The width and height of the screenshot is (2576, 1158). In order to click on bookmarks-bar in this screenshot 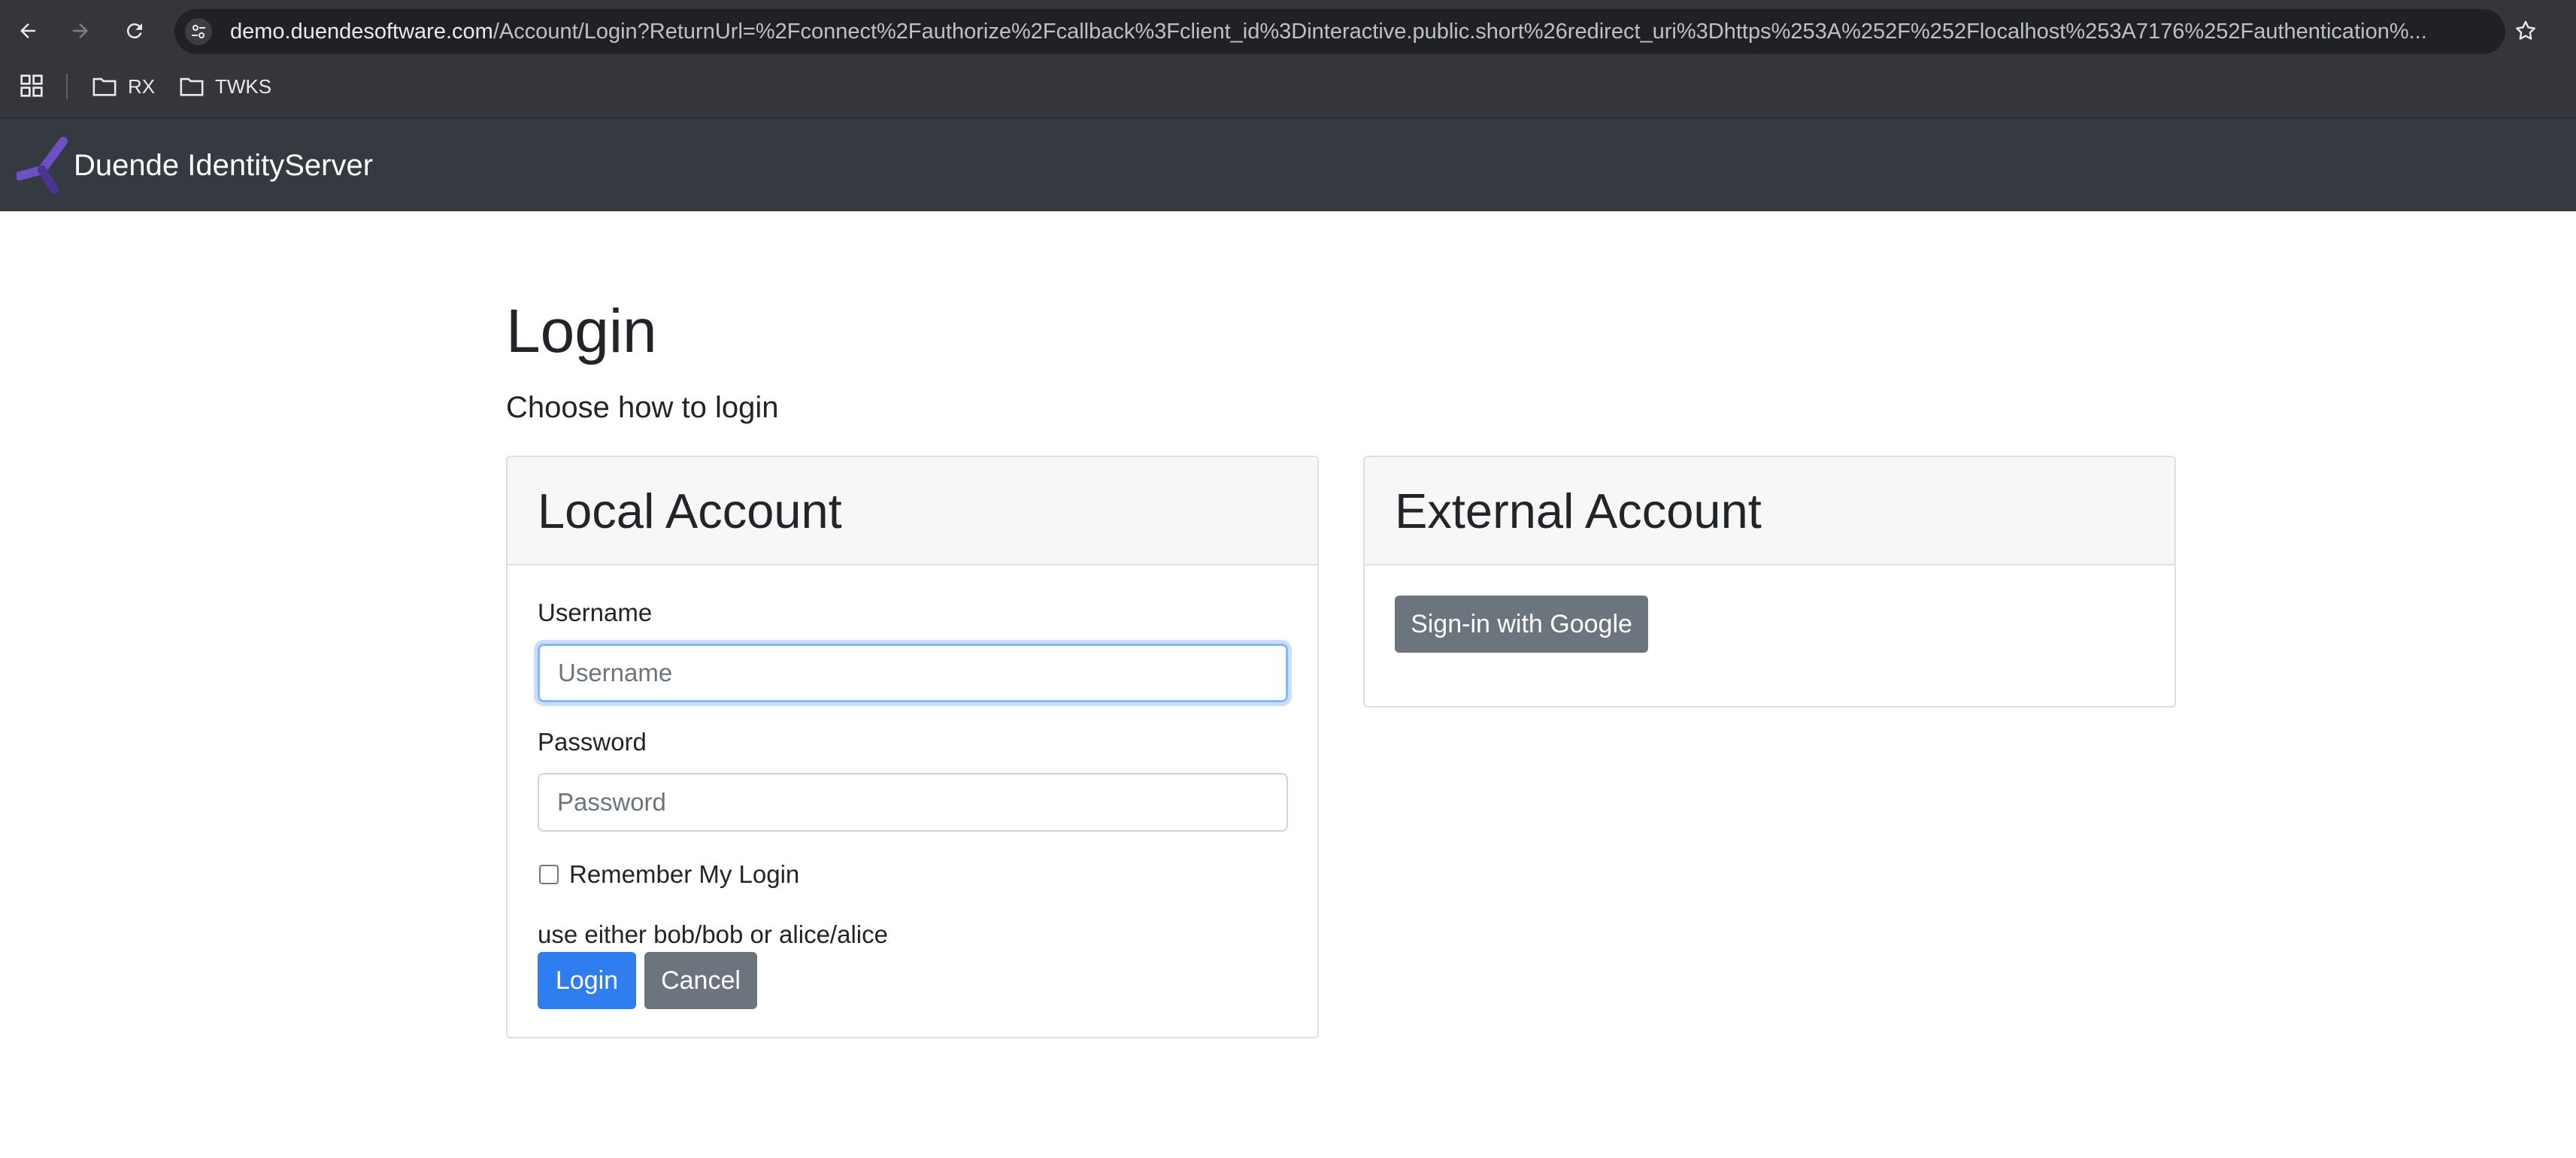, I will do `click(1288, 89)`.